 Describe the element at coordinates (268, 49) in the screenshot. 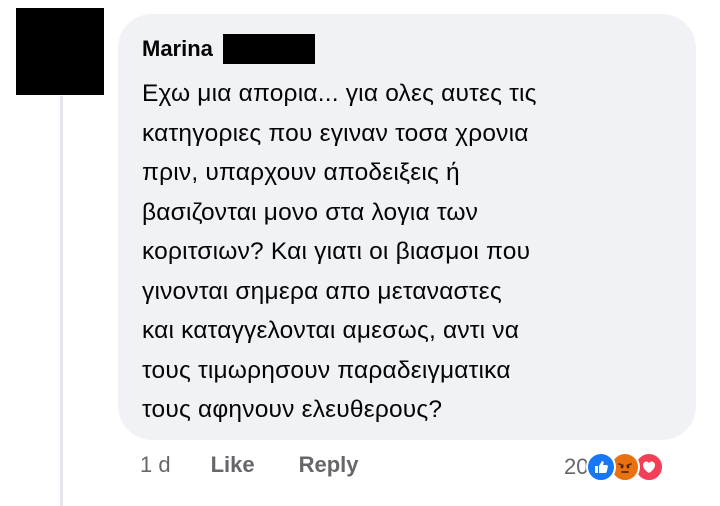

I see `redacted-surname` at that location.